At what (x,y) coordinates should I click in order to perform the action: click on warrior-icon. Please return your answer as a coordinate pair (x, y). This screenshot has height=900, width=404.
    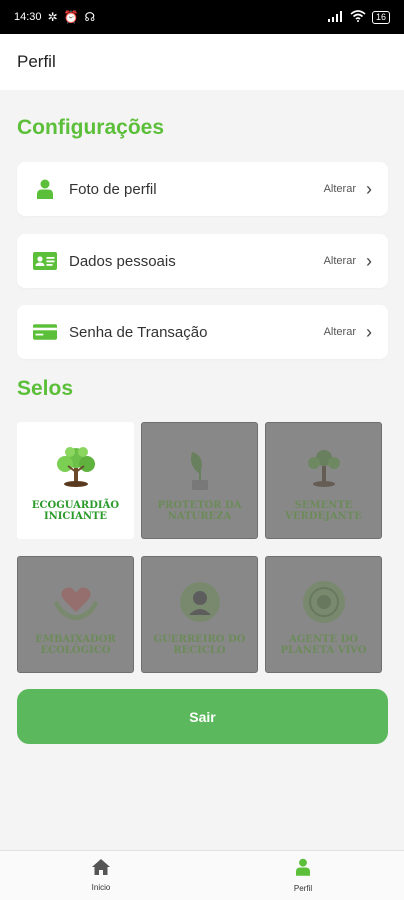
    Looking at the image, I should click on (200, 602).